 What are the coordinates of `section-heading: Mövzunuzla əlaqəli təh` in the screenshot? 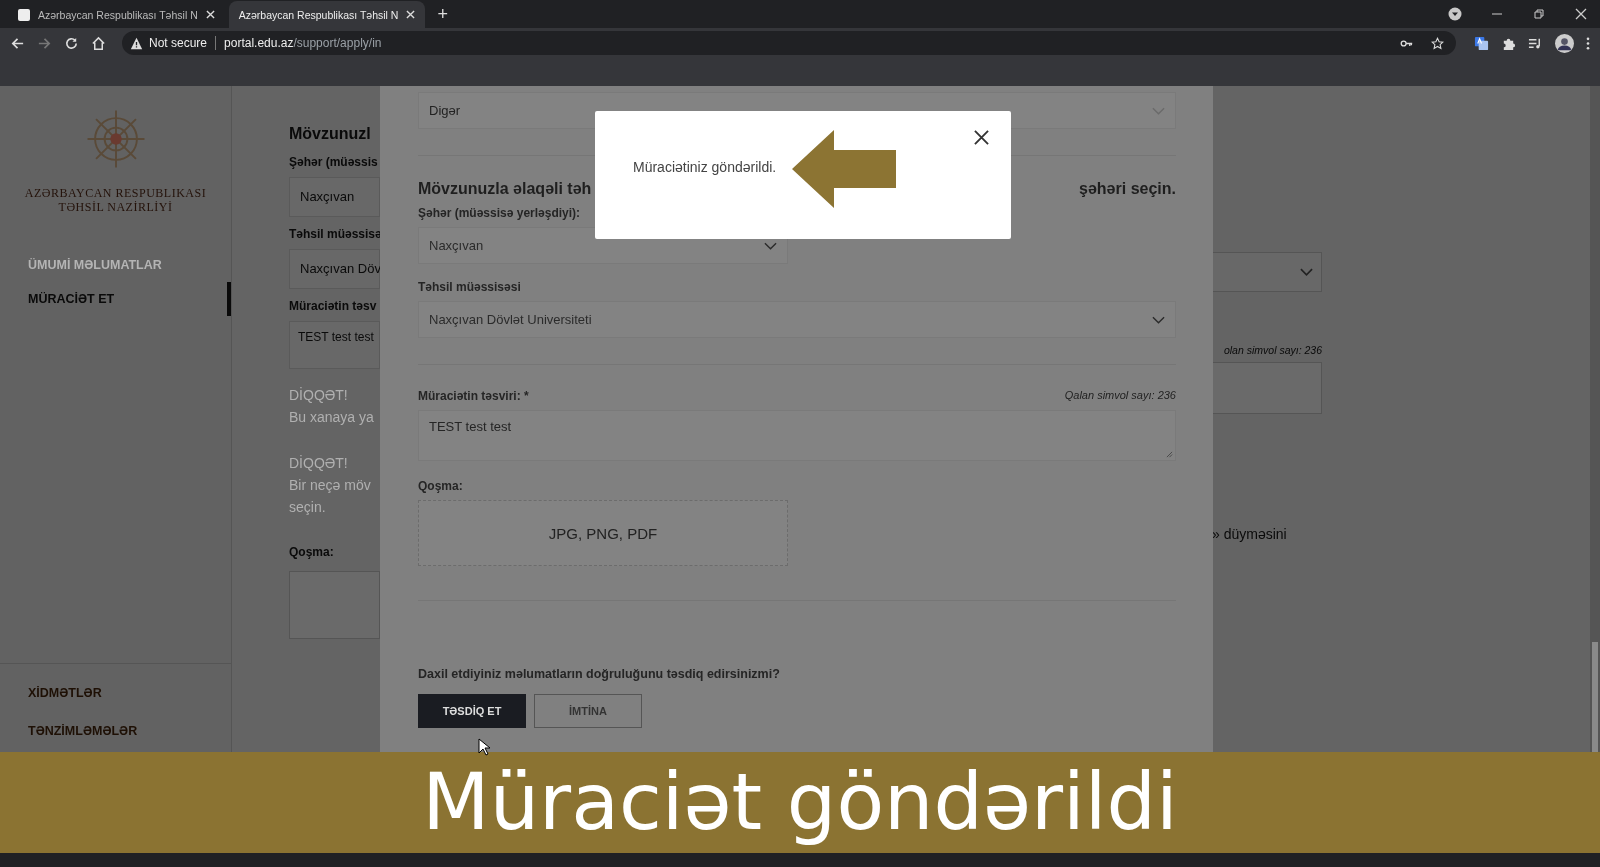 It's located at (505, 189).